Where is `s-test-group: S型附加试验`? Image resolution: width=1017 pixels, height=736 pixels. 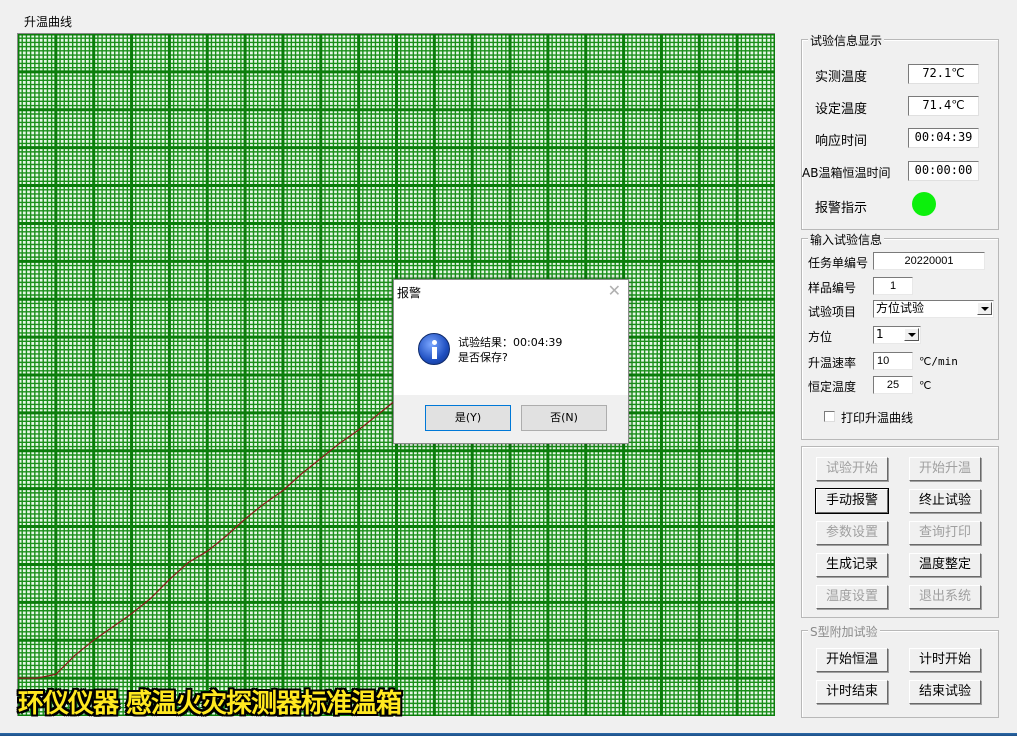
s-test-group: S型附加试验 is located at coordinates (900, 670).